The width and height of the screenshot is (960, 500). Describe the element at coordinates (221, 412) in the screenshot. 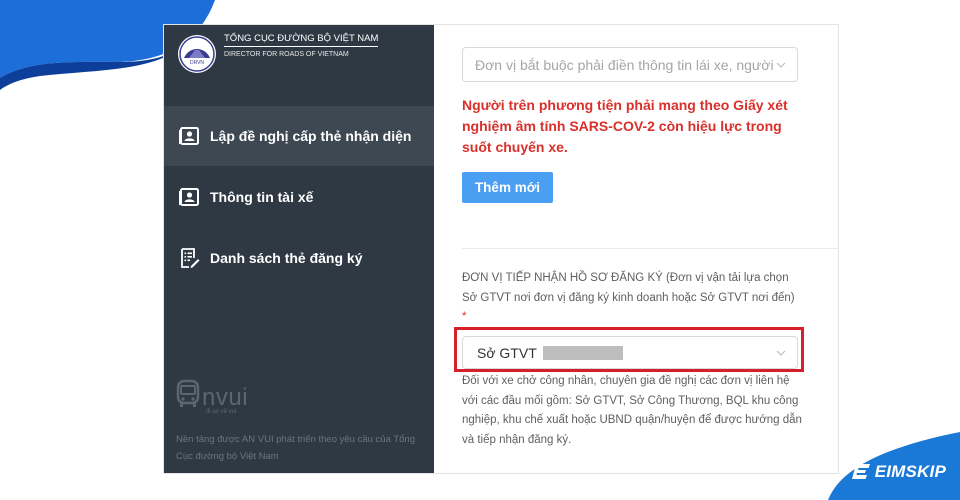

I see `anvui-tagline: đi an về vui` at that location.